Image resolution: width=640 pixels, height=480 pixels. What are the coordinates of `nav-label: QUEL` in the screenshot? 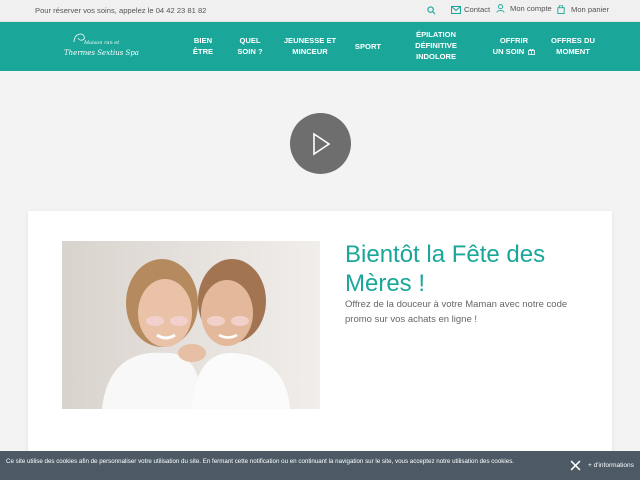 It's located at (250, 40).